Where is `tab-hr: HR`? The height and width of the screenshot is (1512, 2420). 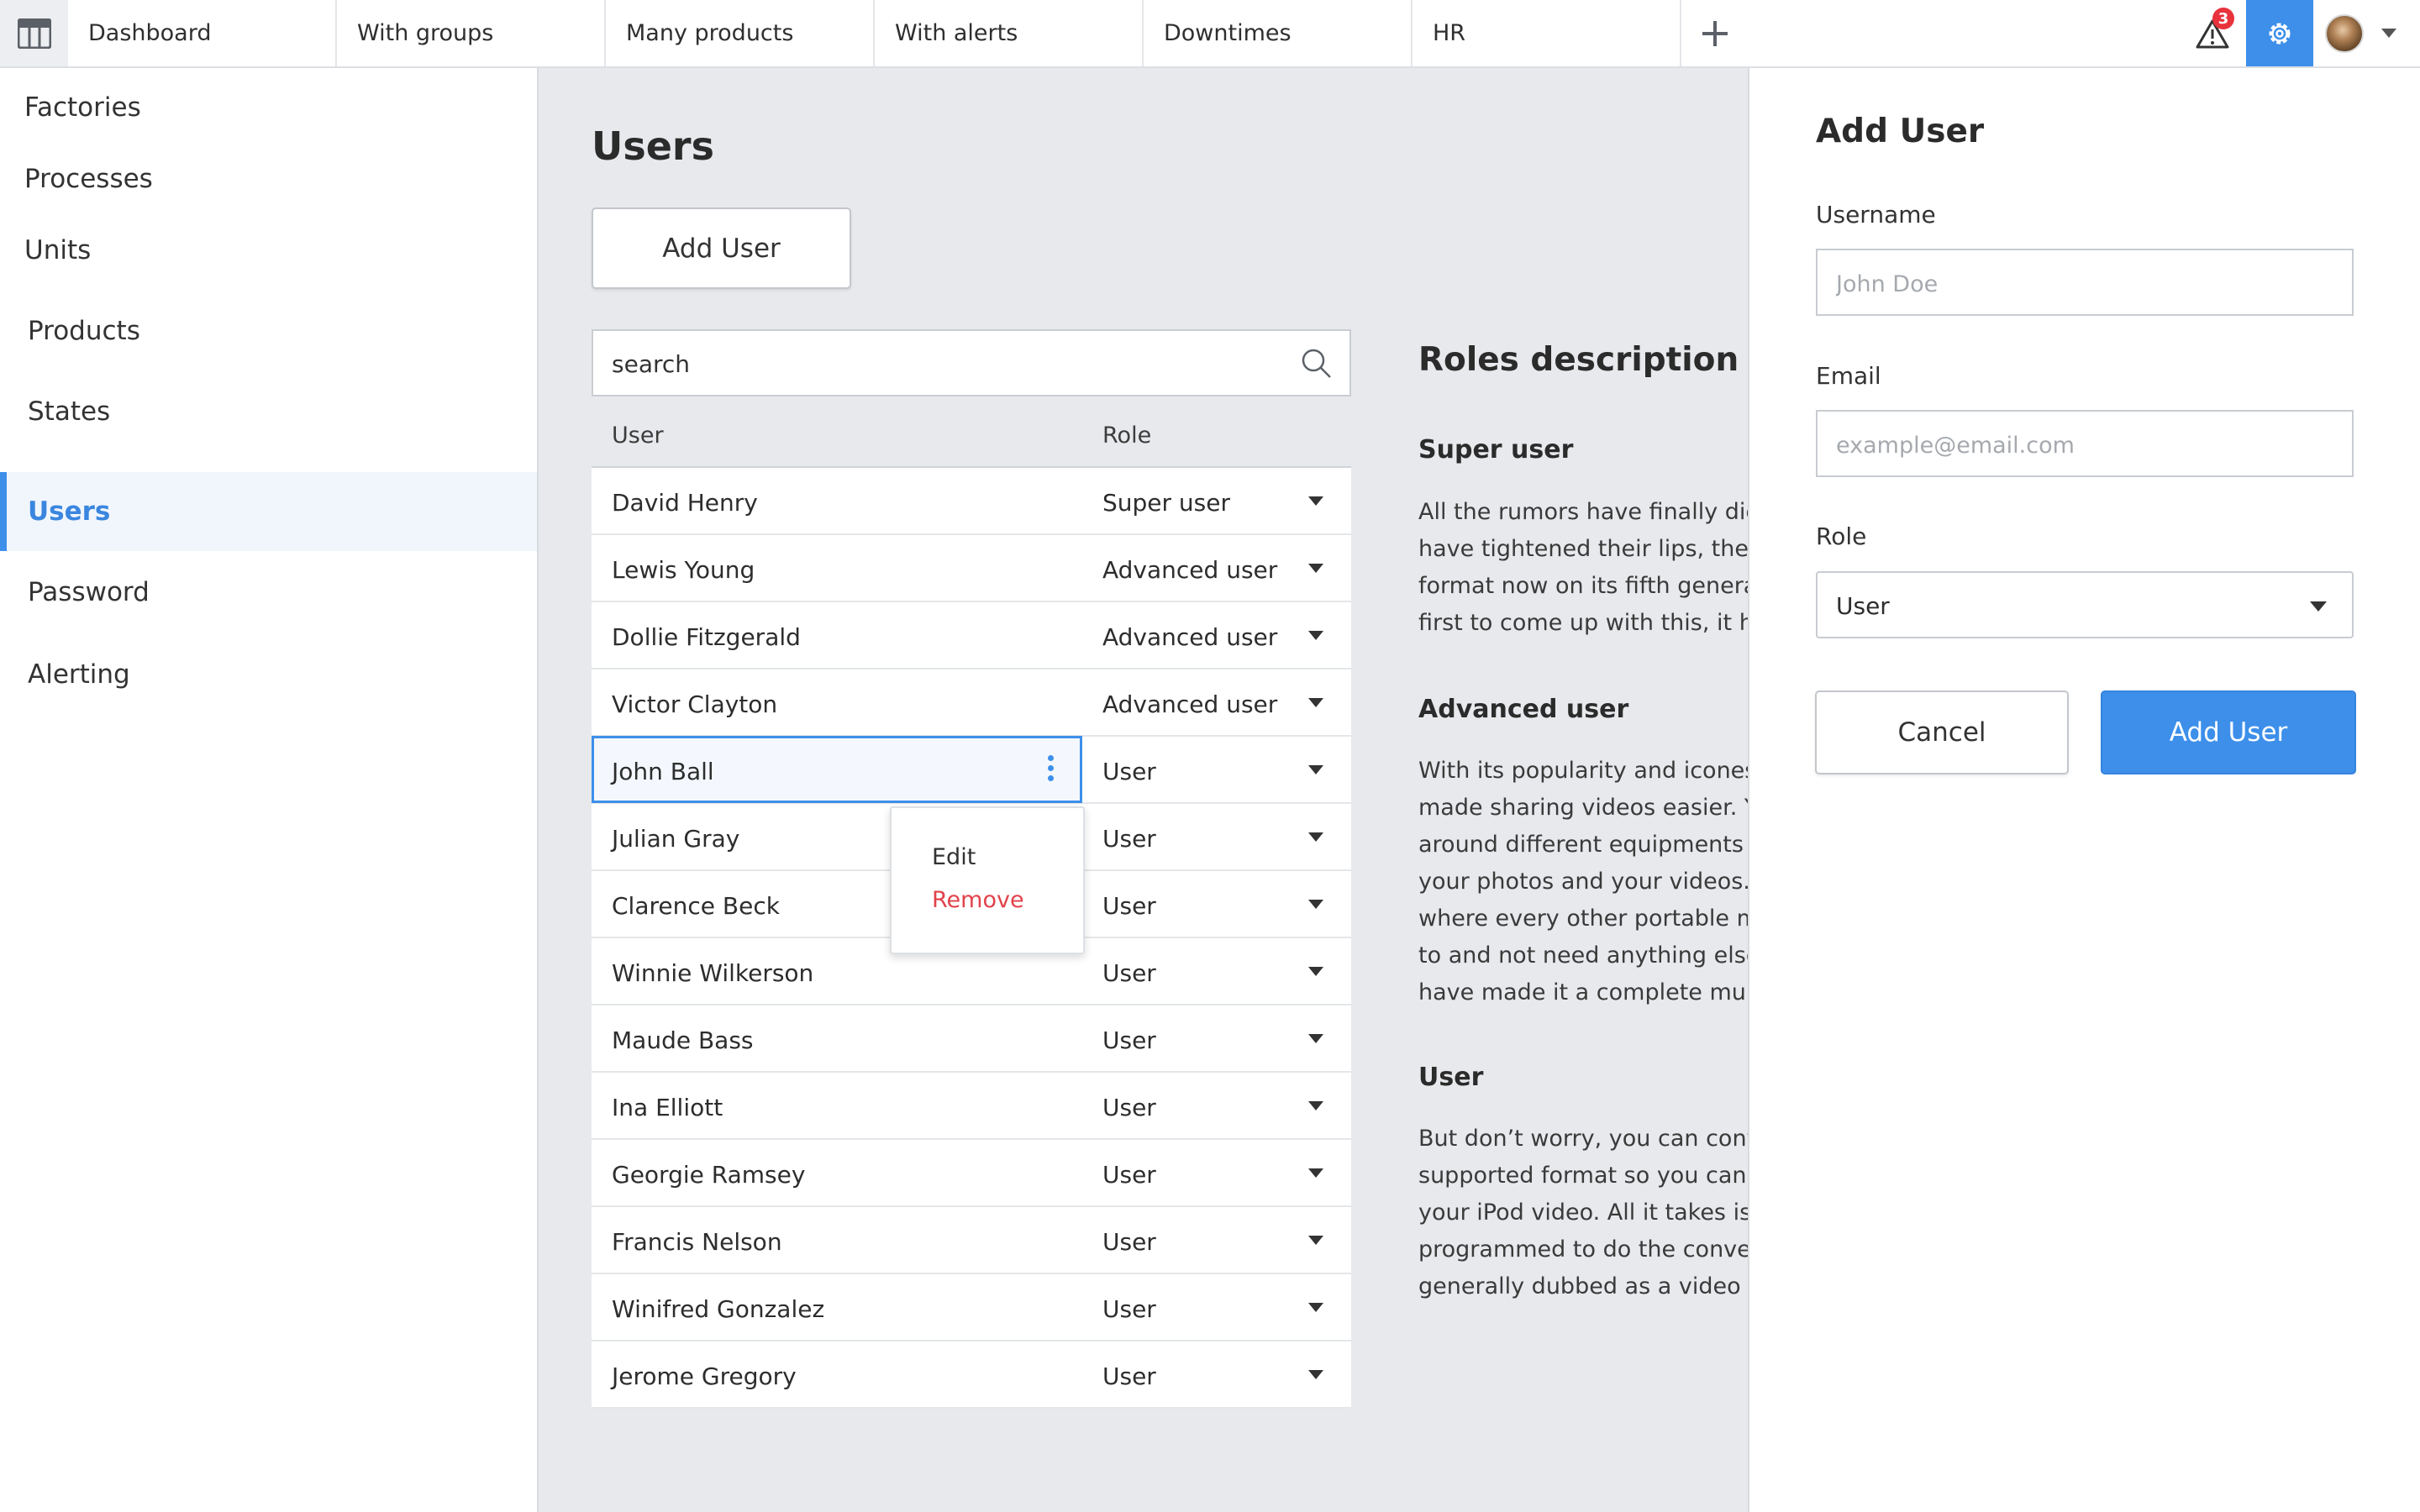
tab-hr: HR is located at coordinates (1547, 33).